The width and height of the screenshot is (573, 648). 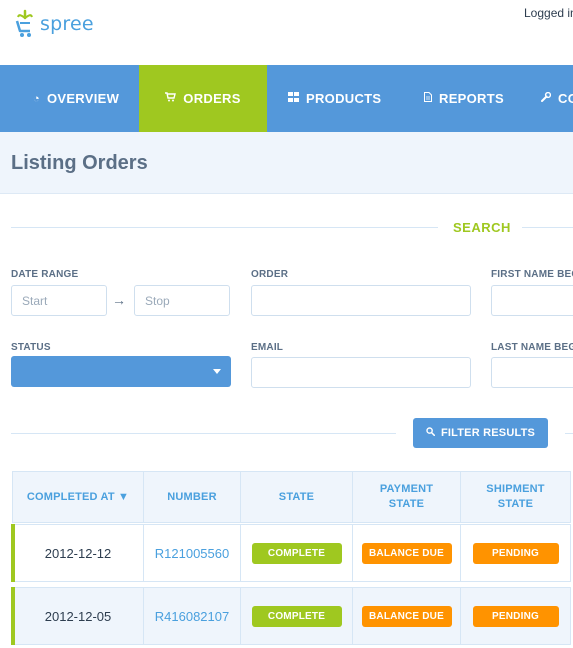 What do you see at coordinates (119, 300) in the screenshot?
I see `arrow-right-icon: →` at bounding box center [119, 300].